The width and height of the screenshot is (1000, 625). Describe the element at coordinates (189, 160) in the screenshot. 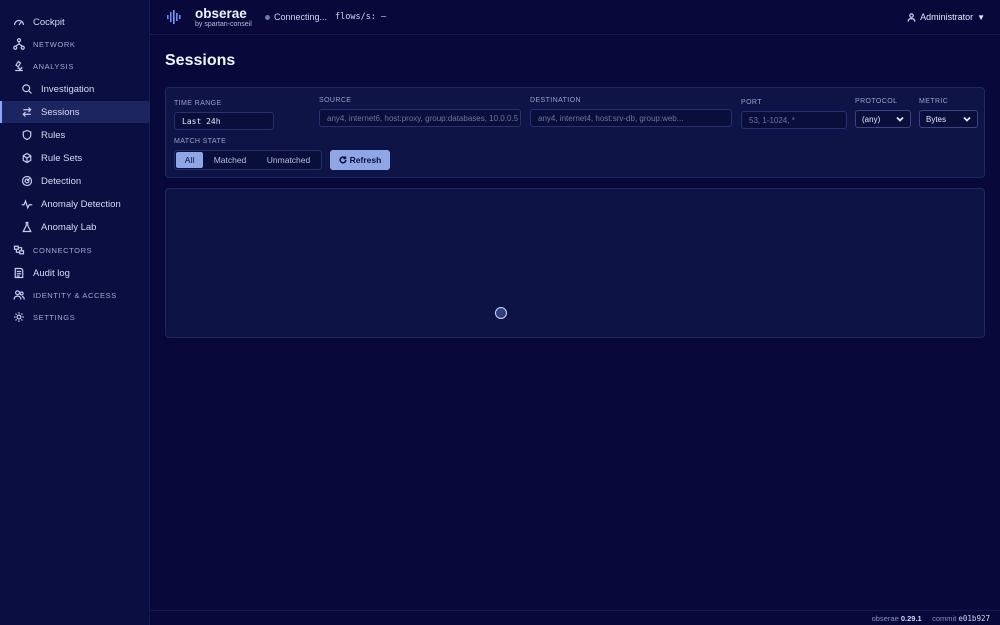

I see `match-all-option: All` at that location.